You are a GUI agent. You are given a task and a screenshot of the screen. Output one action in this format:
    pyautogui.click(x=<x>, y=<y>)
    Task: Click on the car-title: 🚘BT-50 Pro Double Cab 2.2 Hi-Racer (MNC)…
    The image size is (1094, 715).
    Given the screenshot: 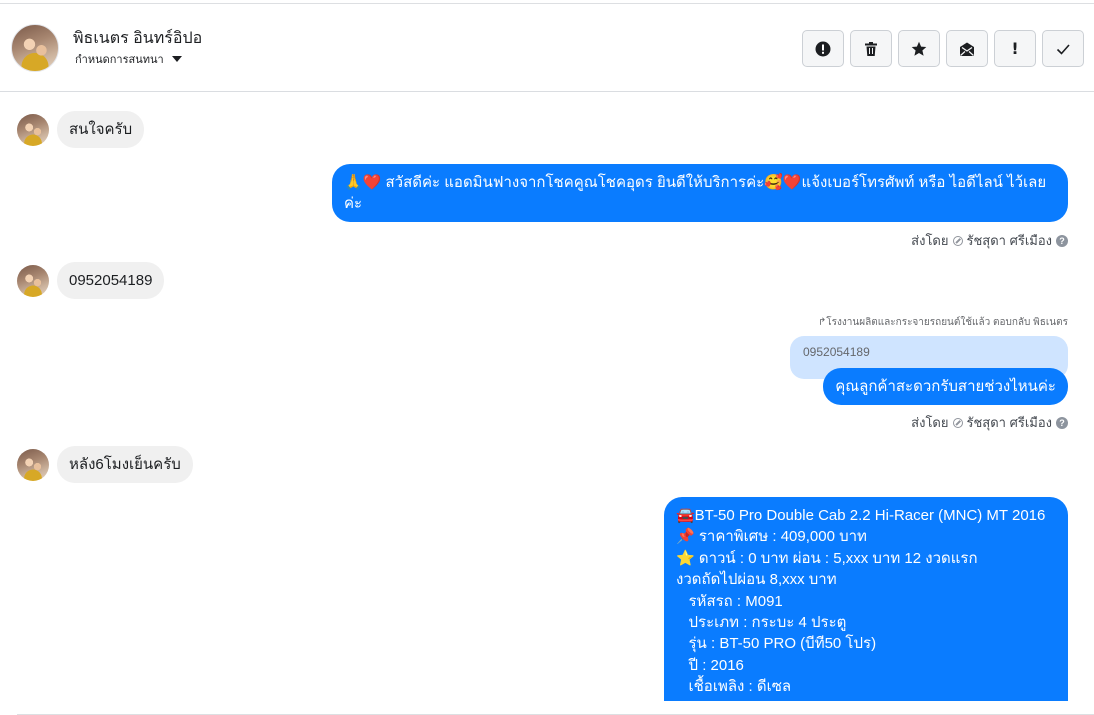 What is the action you would take?
    pyautogui.click(x=861, y=515)
    